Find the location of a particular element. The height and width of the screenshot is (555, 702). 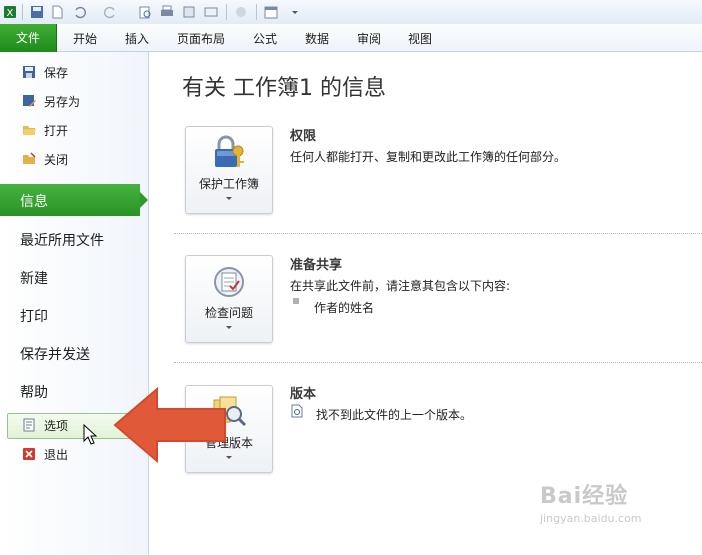

exit-icon is located at coordinates (29, 454).